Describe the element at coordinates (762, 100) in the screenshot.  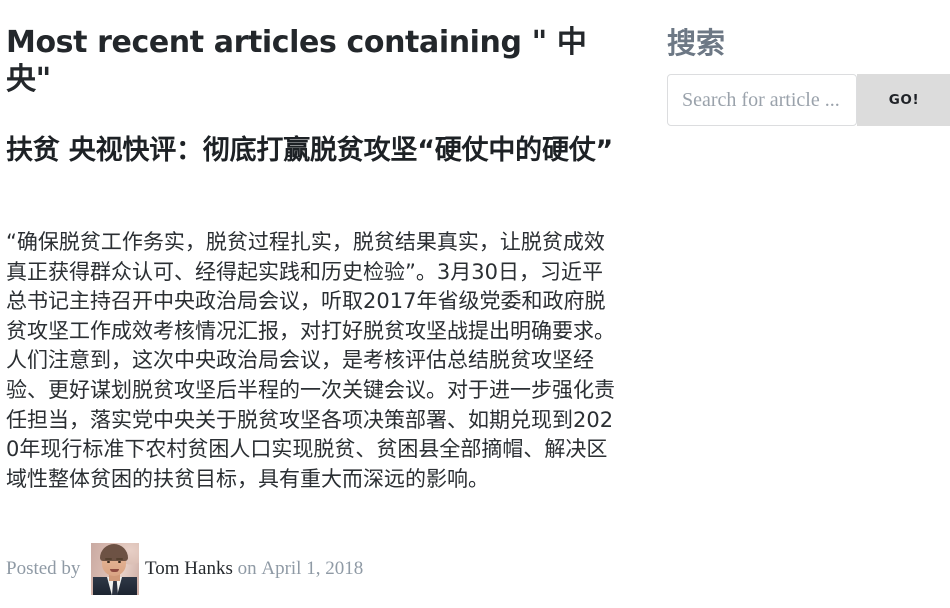
I see `search-input` at that location.